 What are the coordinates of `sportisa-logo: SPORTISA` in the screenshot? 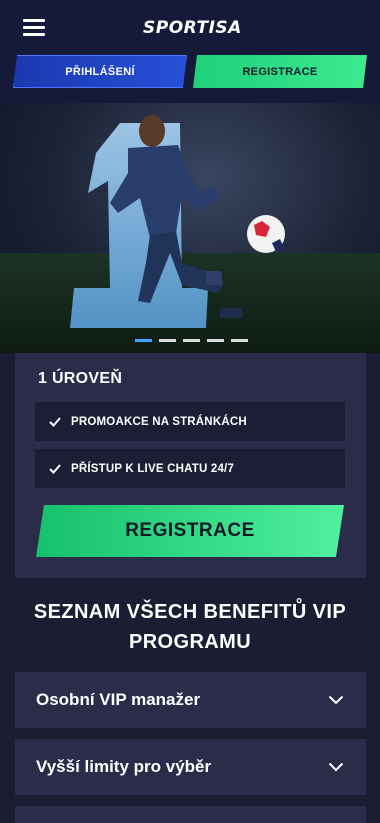 It's located at (192, 28).